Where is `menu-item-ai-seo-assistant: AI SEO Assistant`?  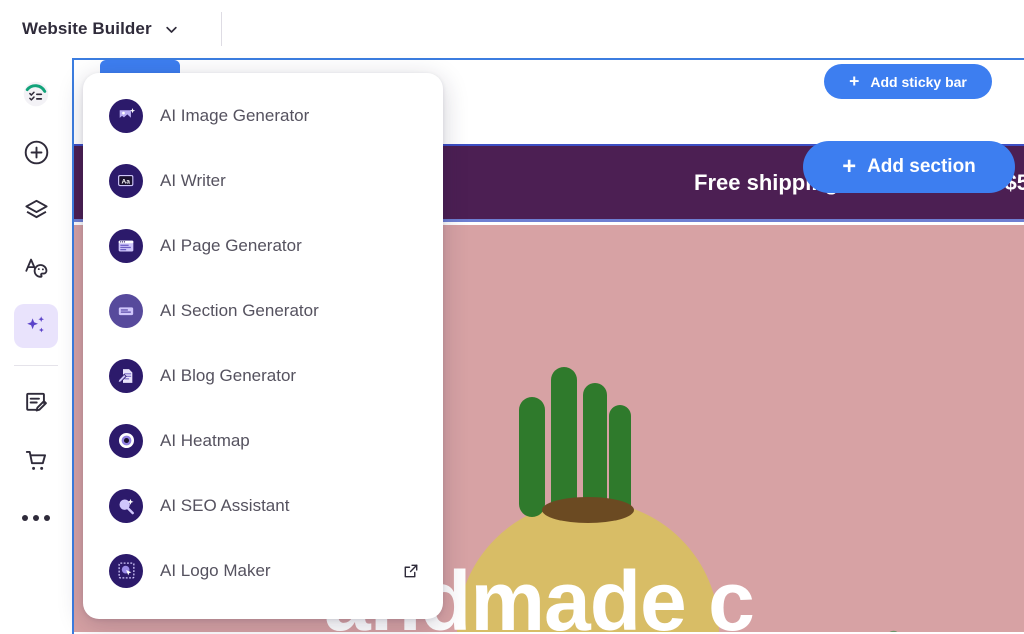
menu-item-ai-seo-assistant: AI SEO Assistant is located at coordinates (263, 505).